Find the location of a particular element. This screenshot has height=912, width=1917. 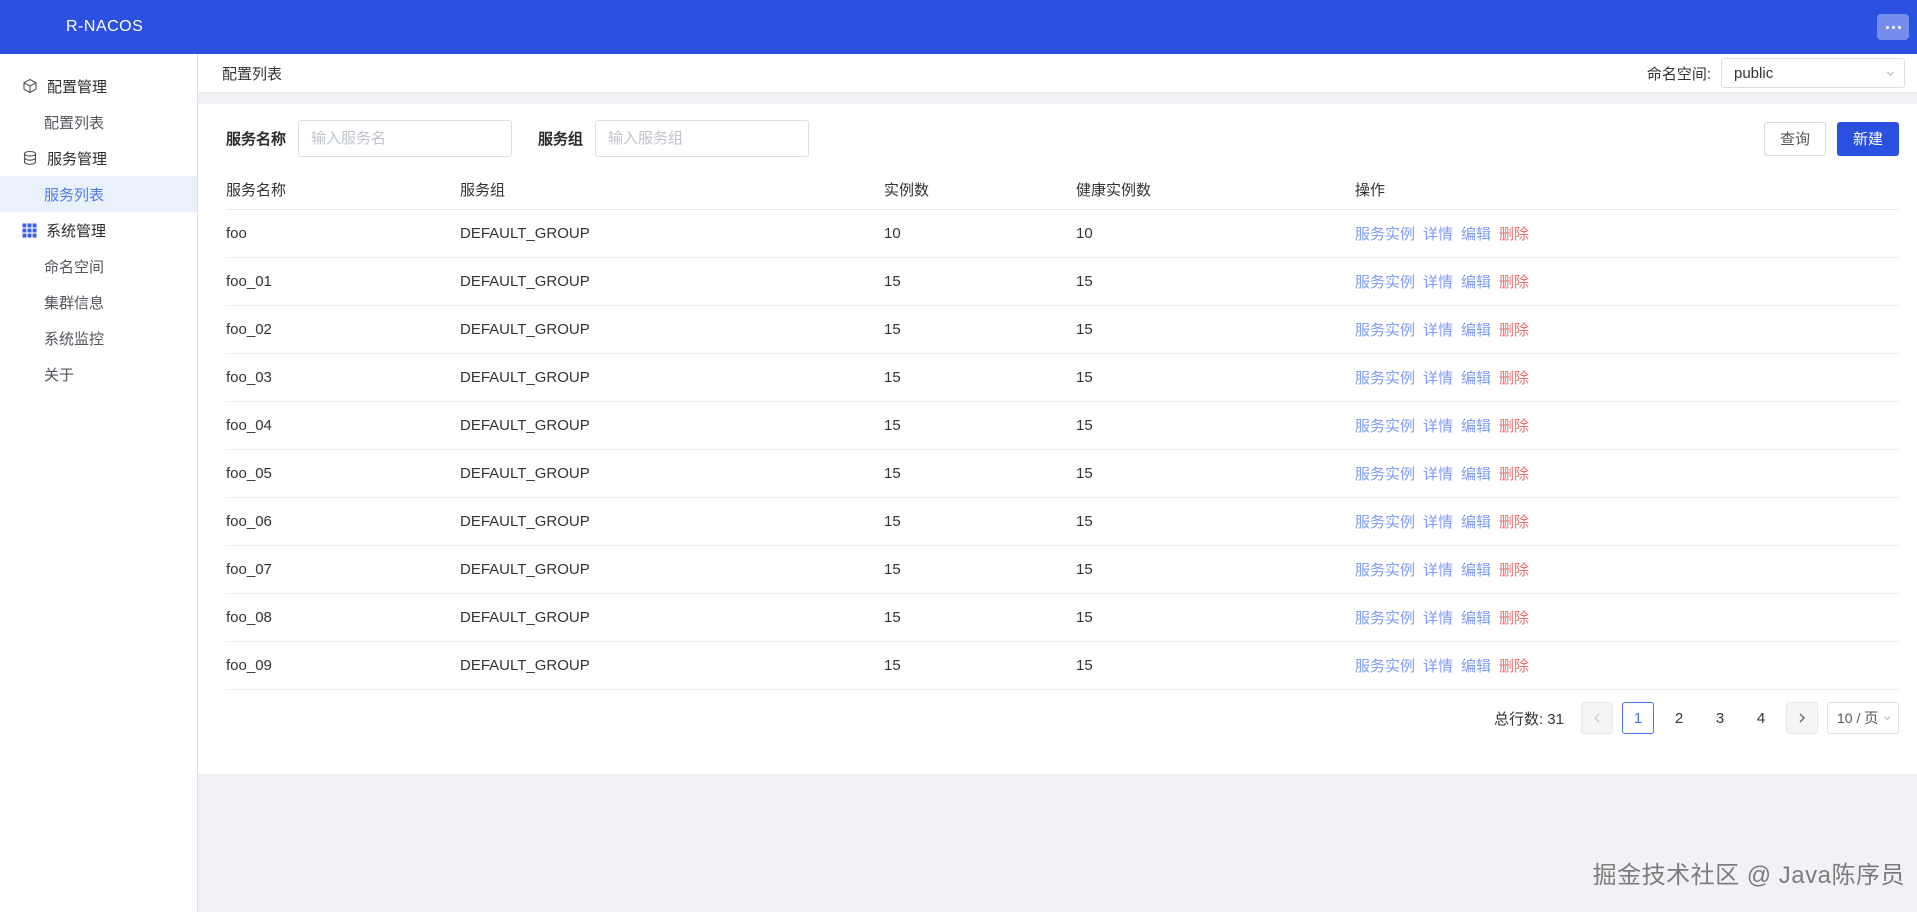

total-rows-label: 总行数: 31 is located at coordinates (1528, 719).